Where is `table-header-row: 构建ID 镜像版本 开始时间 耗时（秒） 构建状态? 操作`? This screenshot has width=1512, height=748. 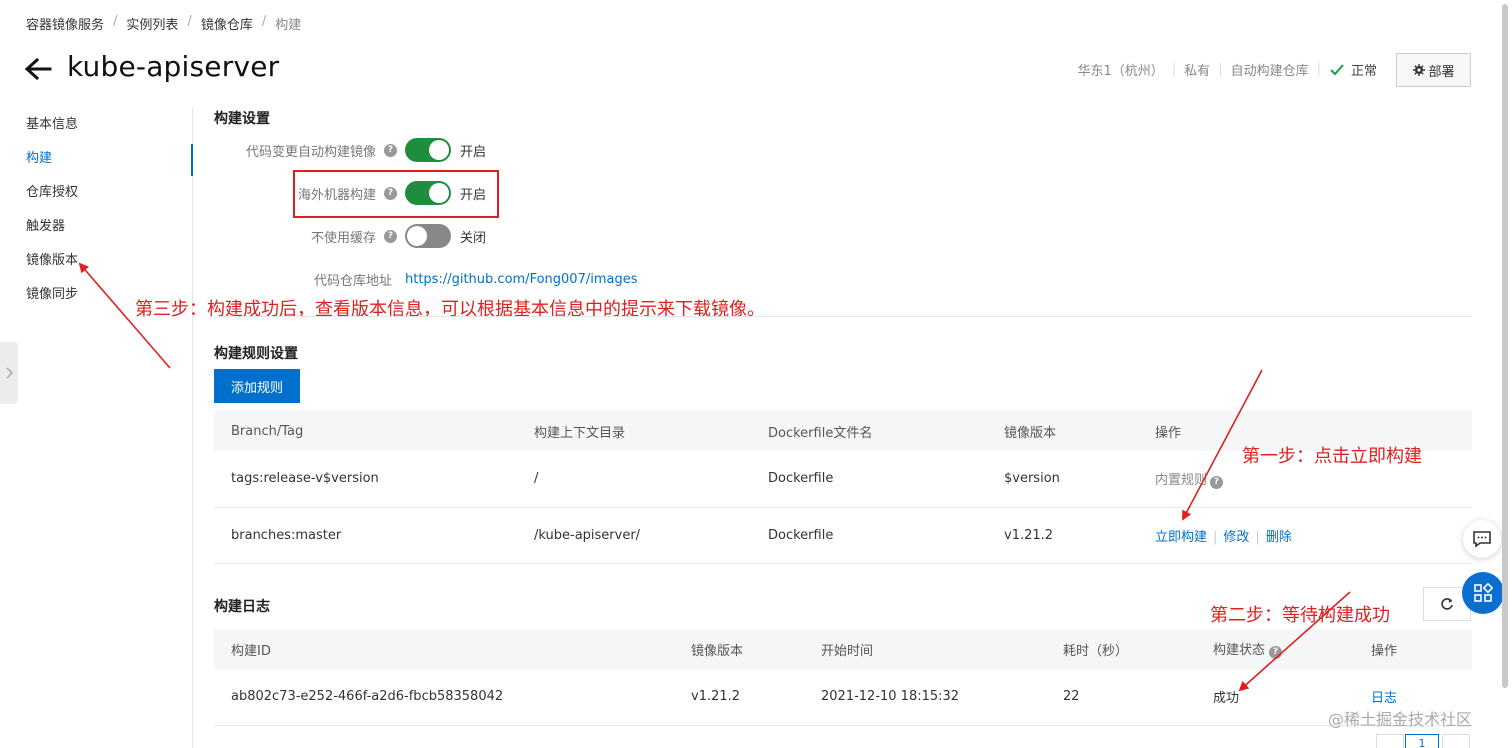 table-header-row: 构建ID 镜像版本 开始时间 耗时（秒） 构建状态? 操作 is located at coordinates (843, 649).